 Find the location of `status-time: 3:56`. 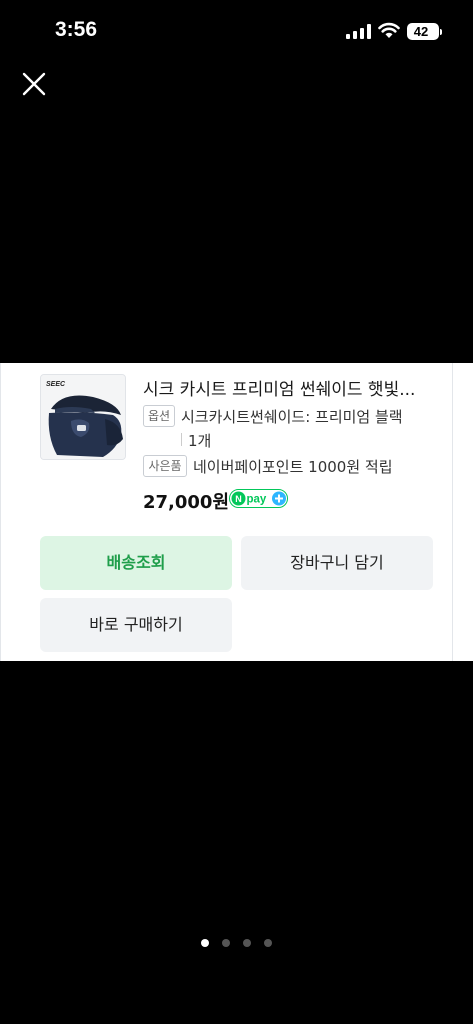

status-time: 3:56 is located at coordinates (76, 29).